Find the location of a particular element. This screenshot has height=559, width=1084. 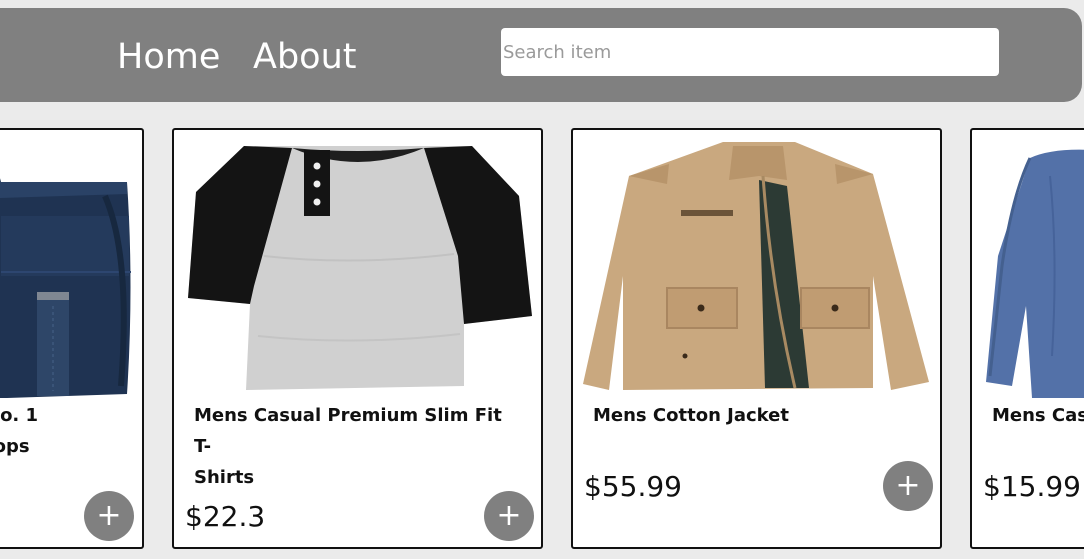

product-title: No. 1 tops is located at coordinates (19, 431).